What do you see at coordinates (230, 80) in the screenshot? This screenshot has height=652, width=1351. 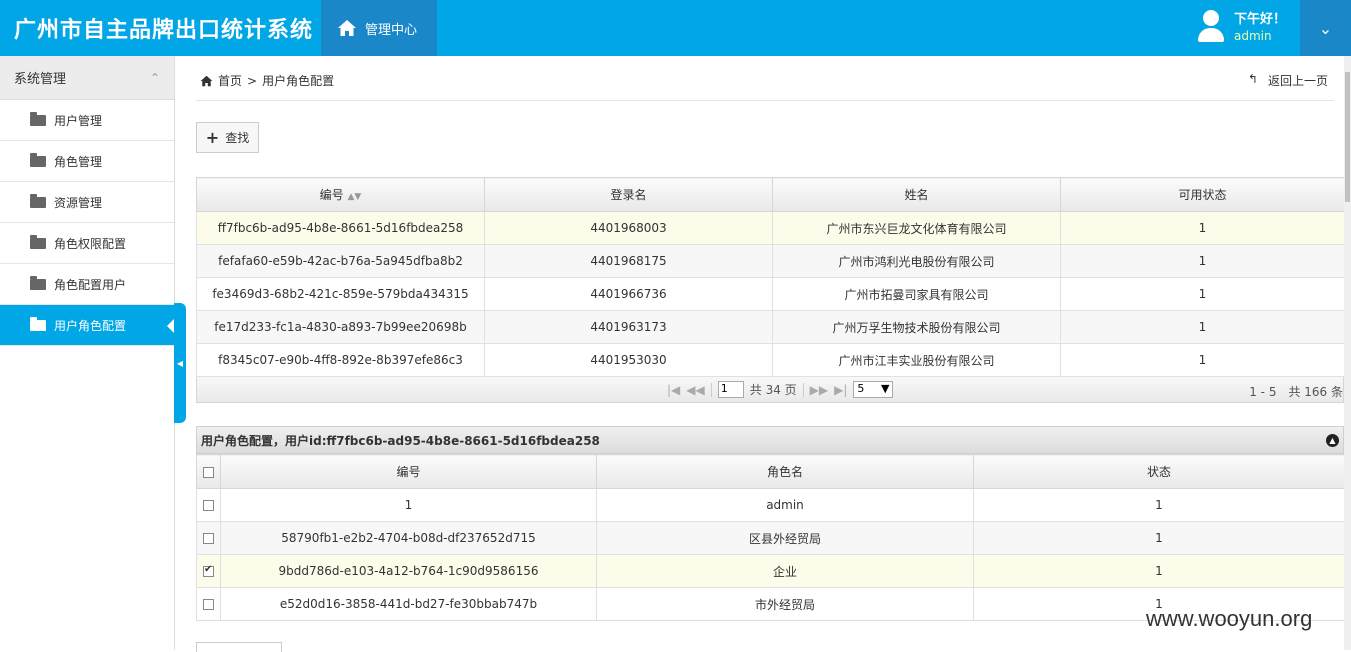 I see `breadcrumb-home-link: 首页` at bounding box center [230, 80].